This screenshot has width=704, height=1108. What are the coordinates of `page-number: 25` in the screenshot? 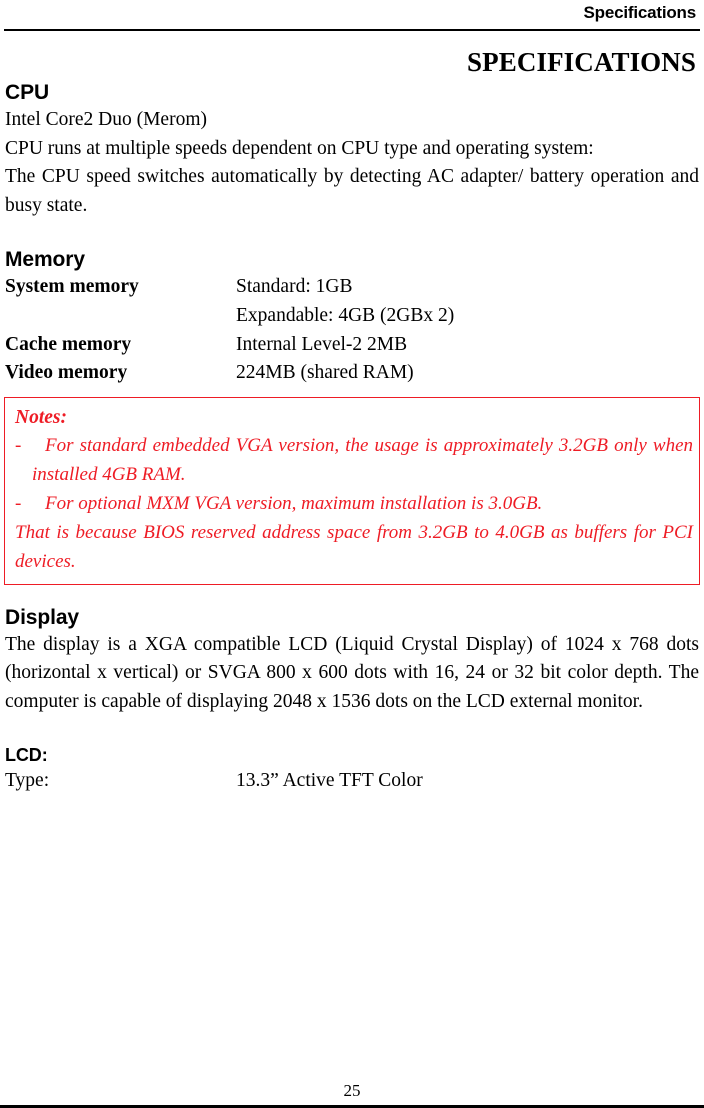 It's located at (352, 1090).